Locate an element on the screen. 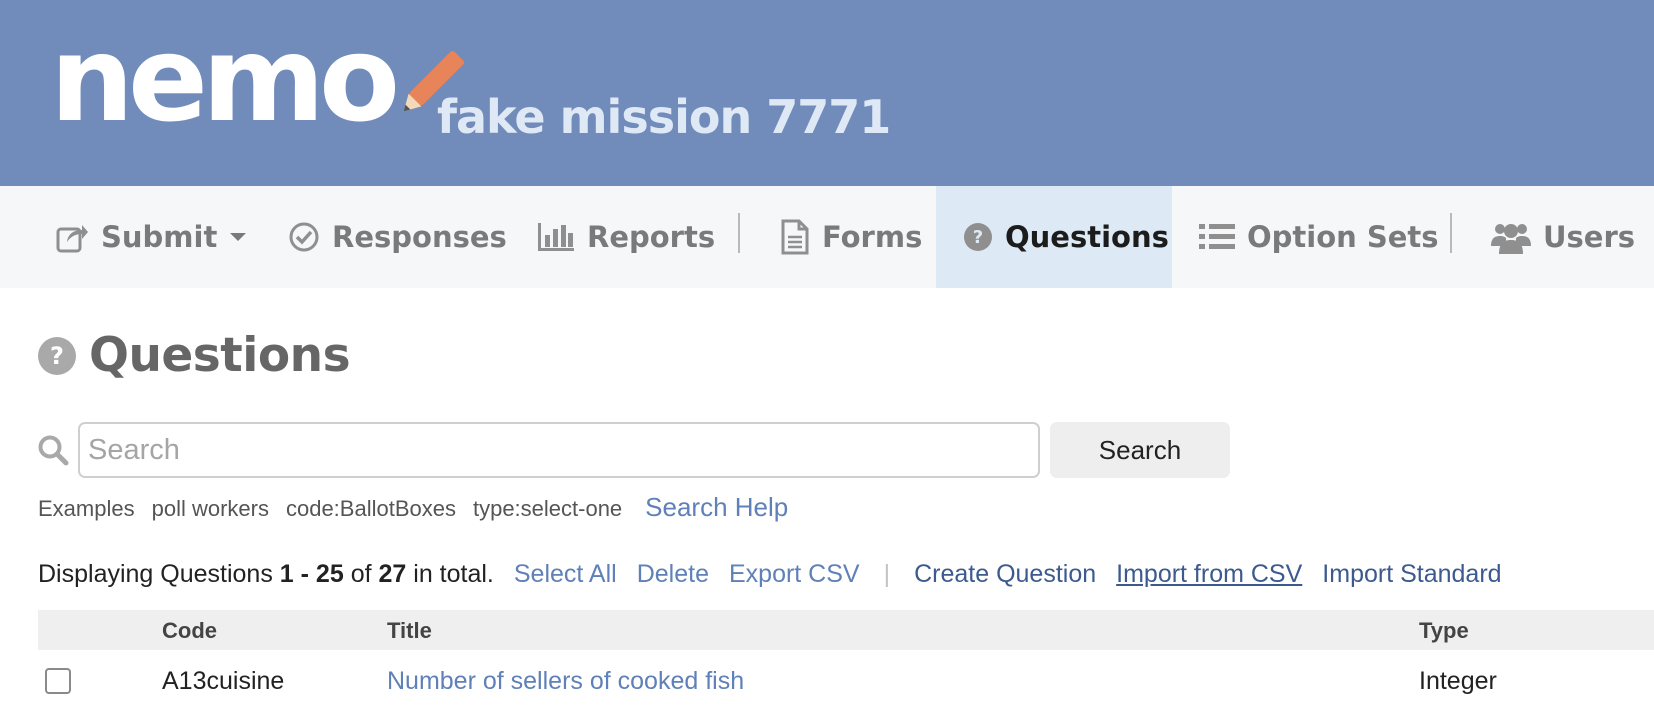 The width and height of the screenshot is (1654, 718). mission-name: fake mission 7771 is located at coordinates (664, 117).